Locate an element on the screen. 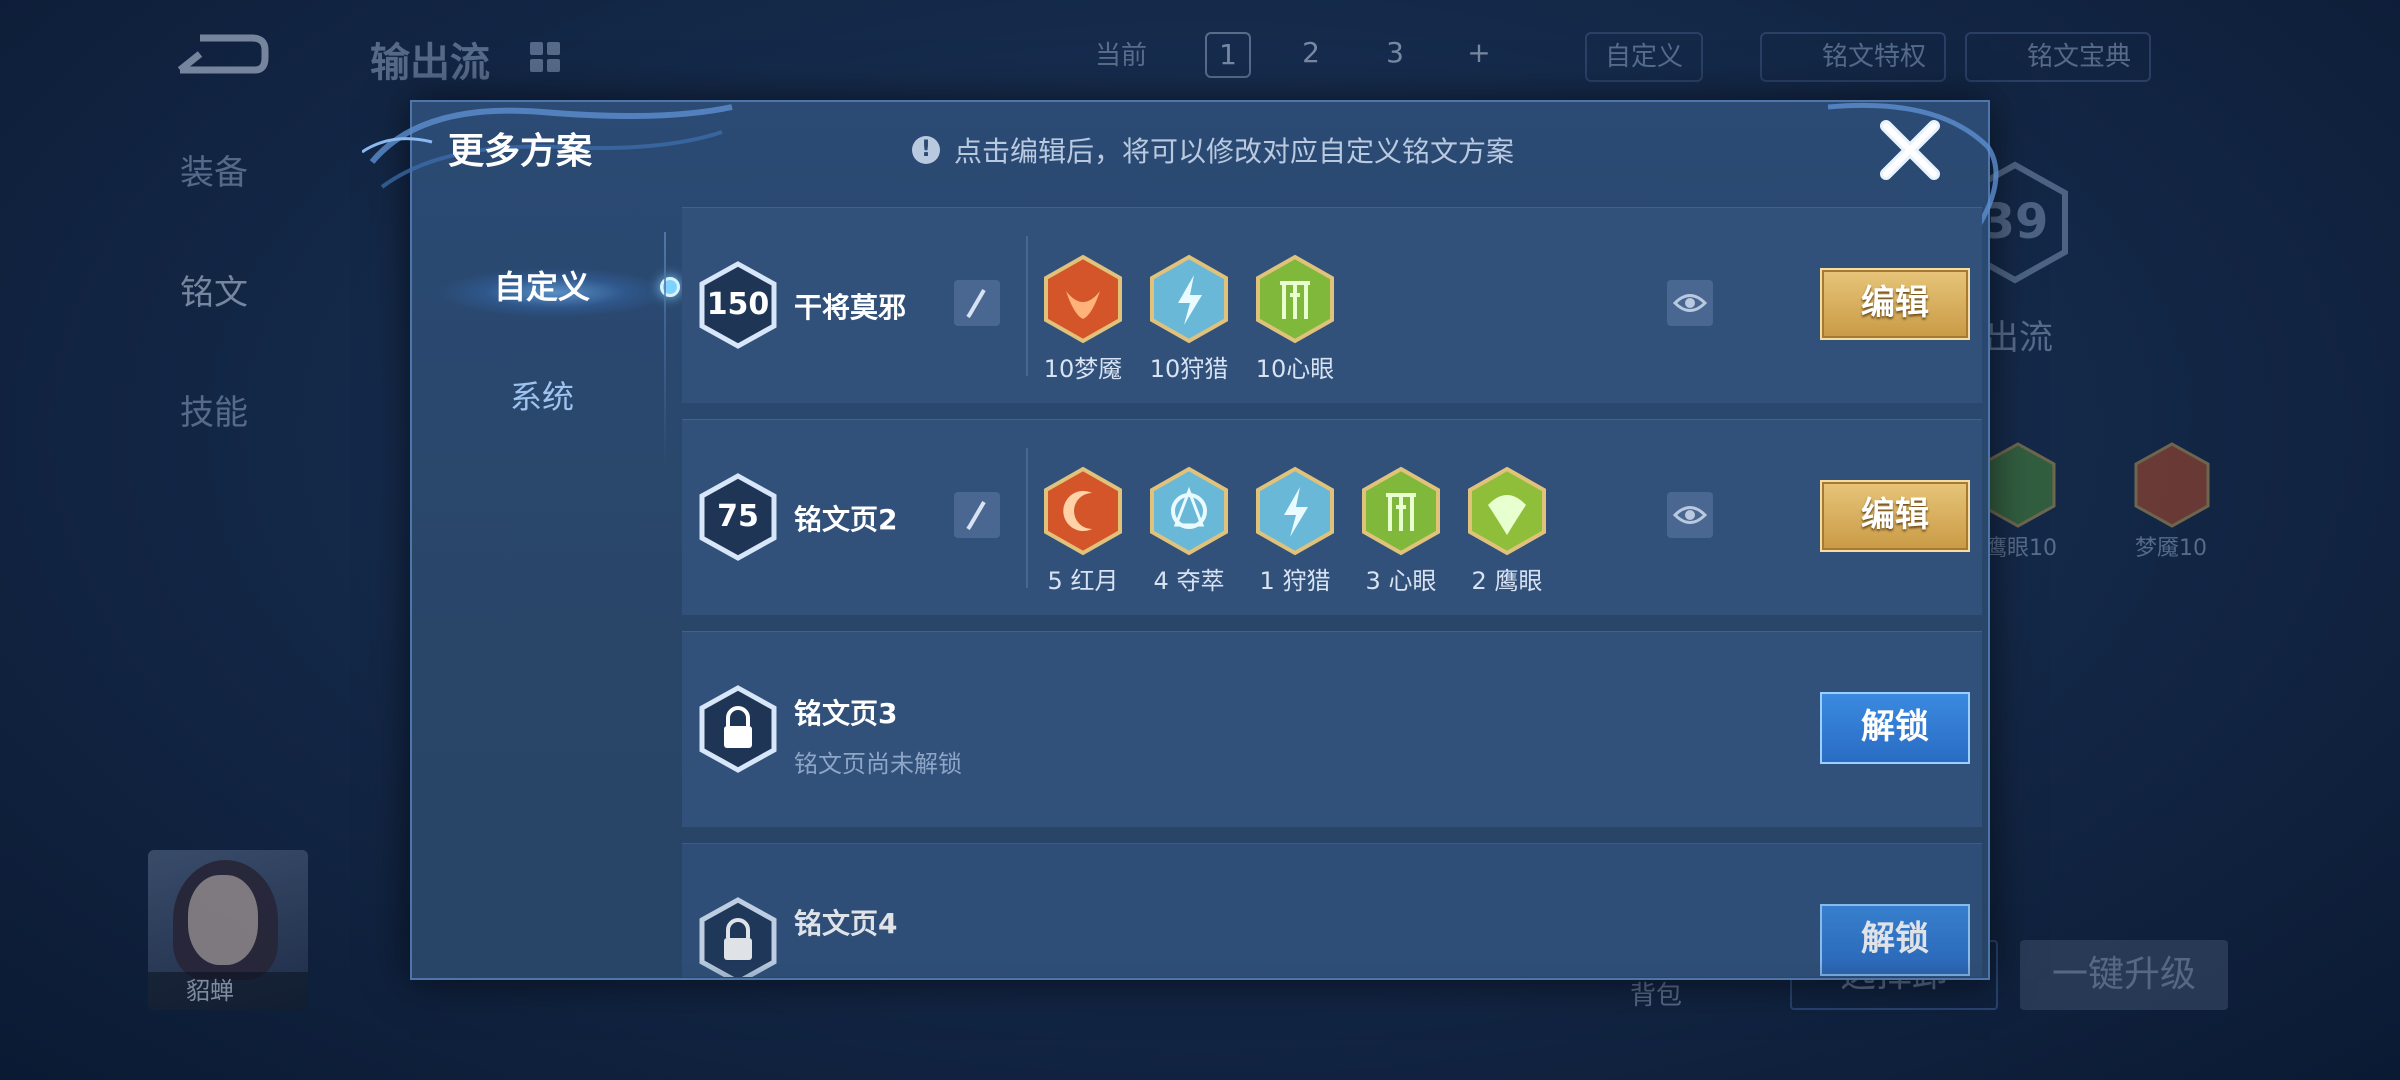  rune-label: 3 心眼 is located at coordinates (1401, 581).